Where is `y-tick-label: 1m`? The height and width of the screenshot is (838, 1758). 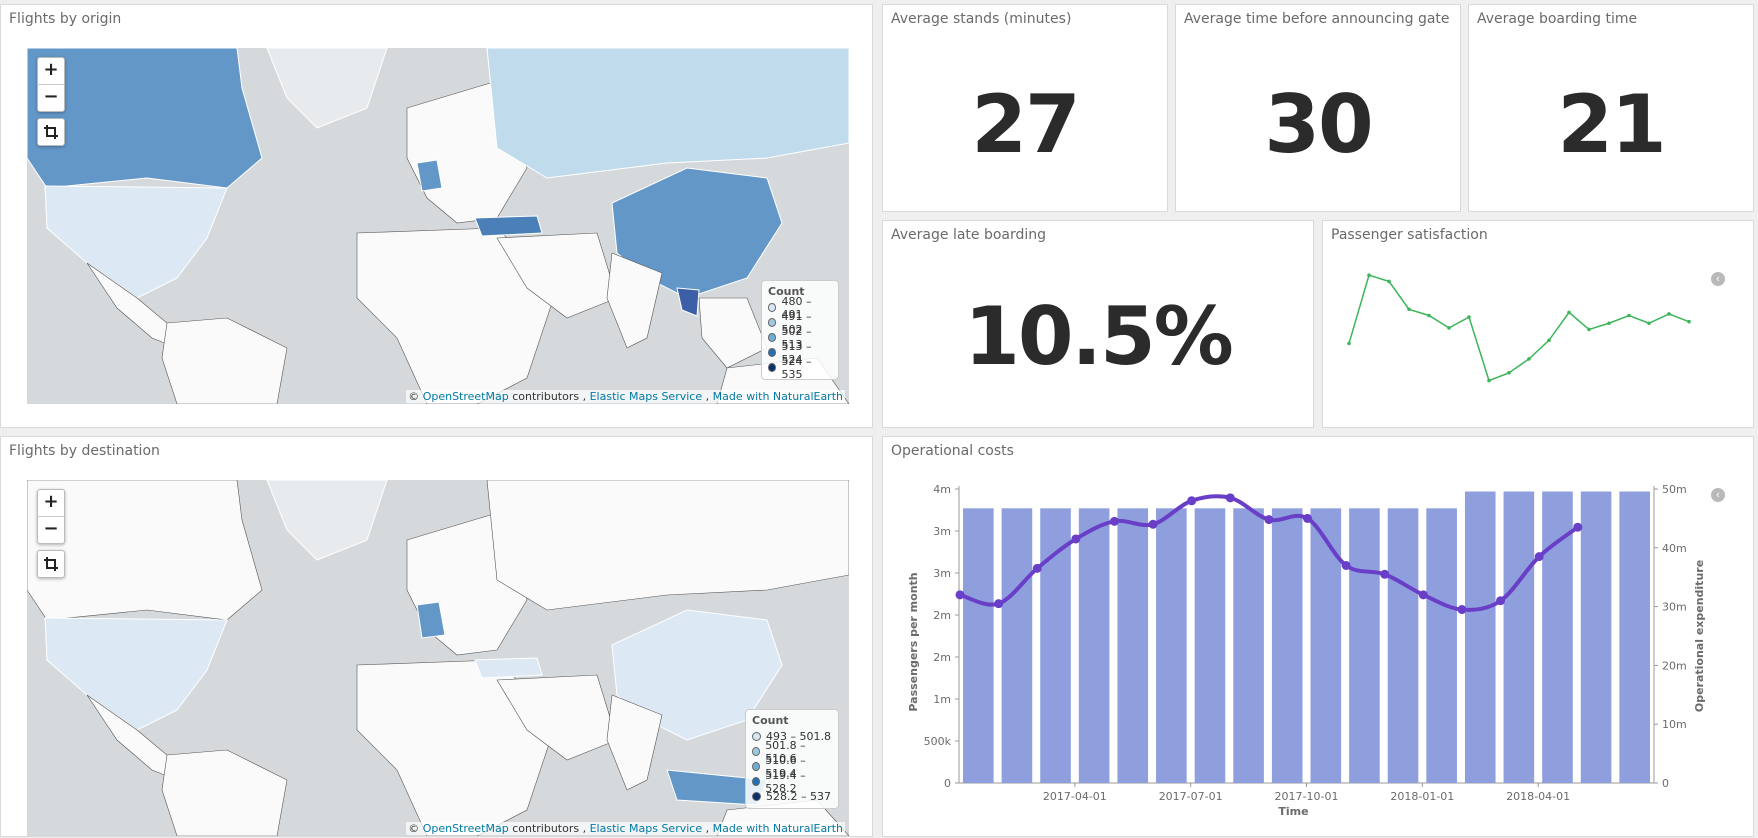 y-tick-label: 1m is located at coordinates (942, 699).